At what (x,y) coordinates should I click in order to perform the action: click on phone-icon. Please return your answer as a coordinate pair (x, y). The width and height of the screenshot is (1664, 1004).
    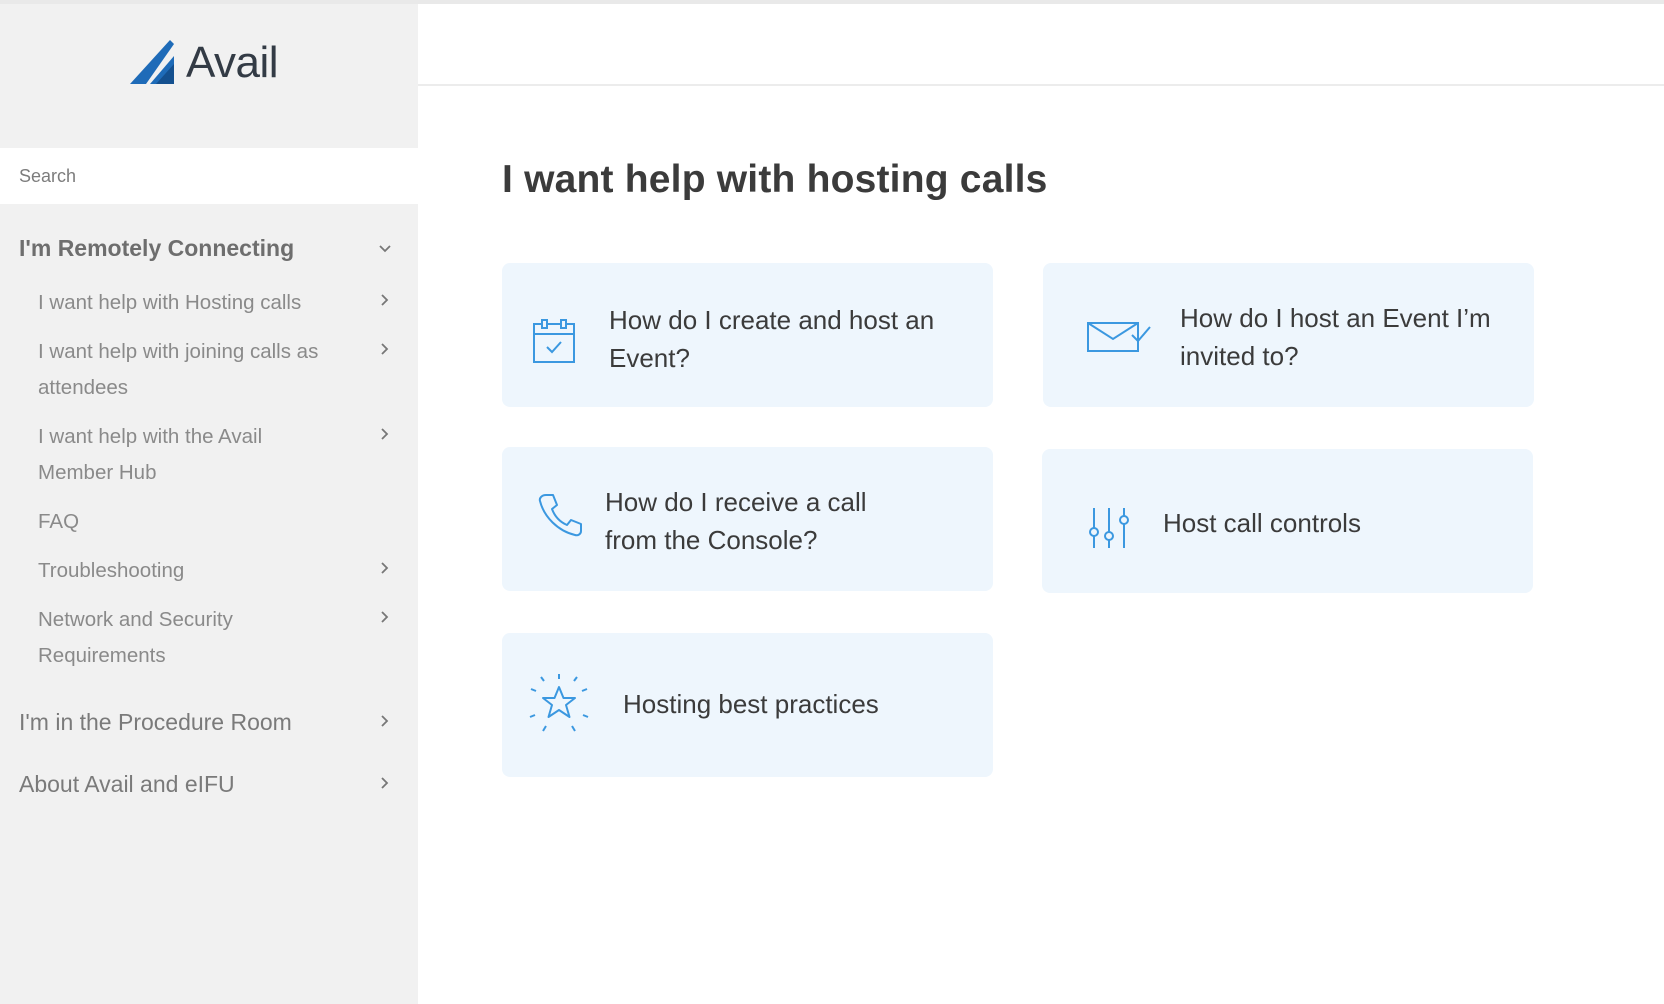
    Looking at the image, I should click on (560, 515).